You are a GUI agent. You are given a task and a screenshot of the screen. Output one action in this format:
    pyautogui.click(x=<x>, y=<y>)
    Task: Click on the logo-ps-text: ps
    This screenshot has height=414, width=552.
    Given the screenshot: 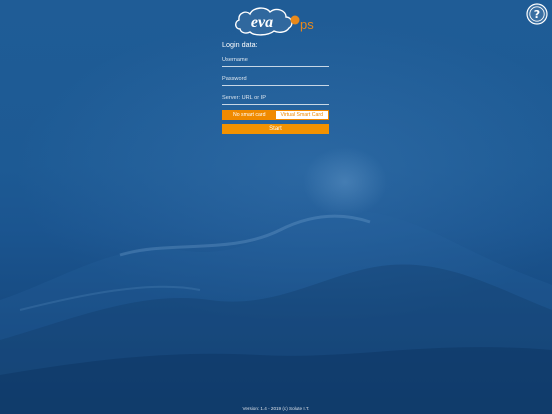 What is the action you would take?
    pyautogui.click(x=307, y=24)
    